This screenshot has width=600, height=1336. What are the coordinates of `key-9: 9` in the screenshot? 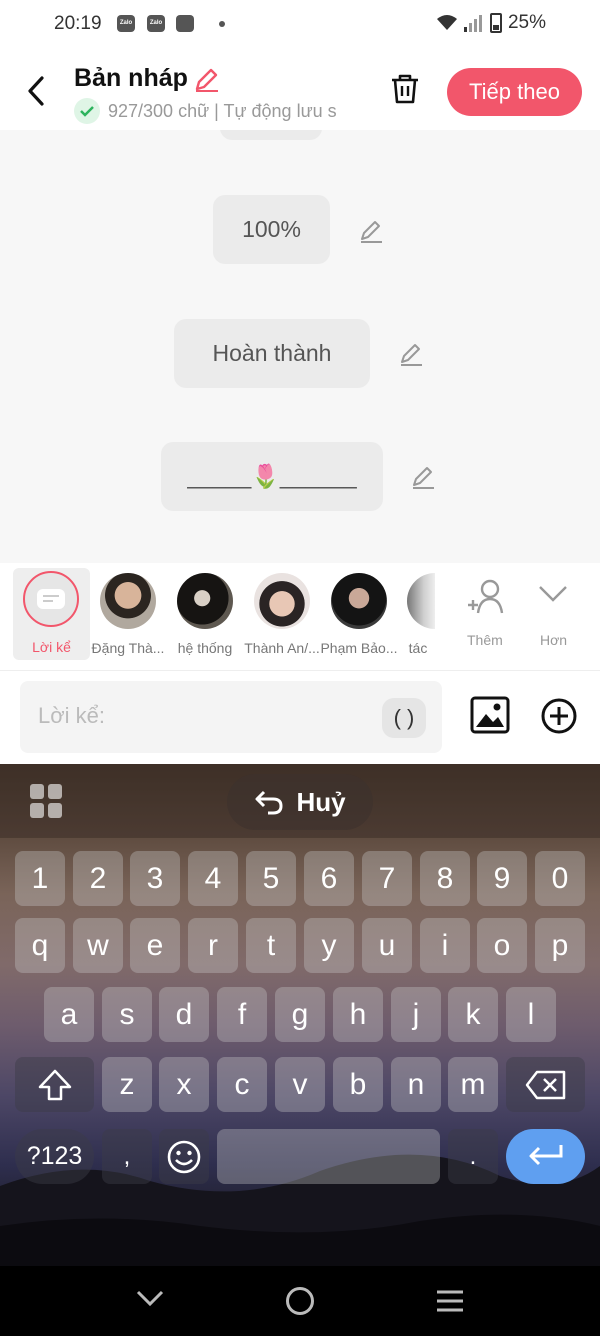 It's located at (502, 878).